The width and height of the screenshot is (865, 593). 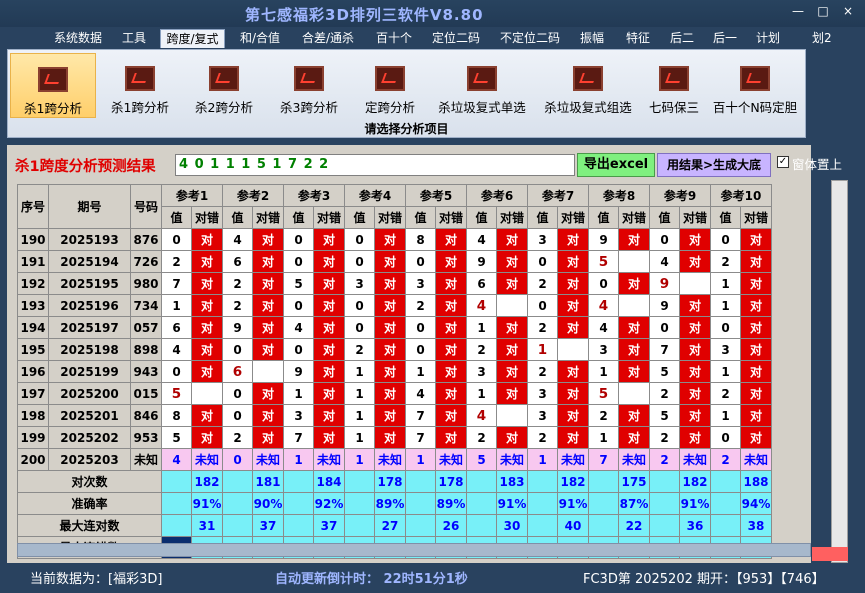 I want to click on result-subheader: 对错, so click(x=695, y=217).